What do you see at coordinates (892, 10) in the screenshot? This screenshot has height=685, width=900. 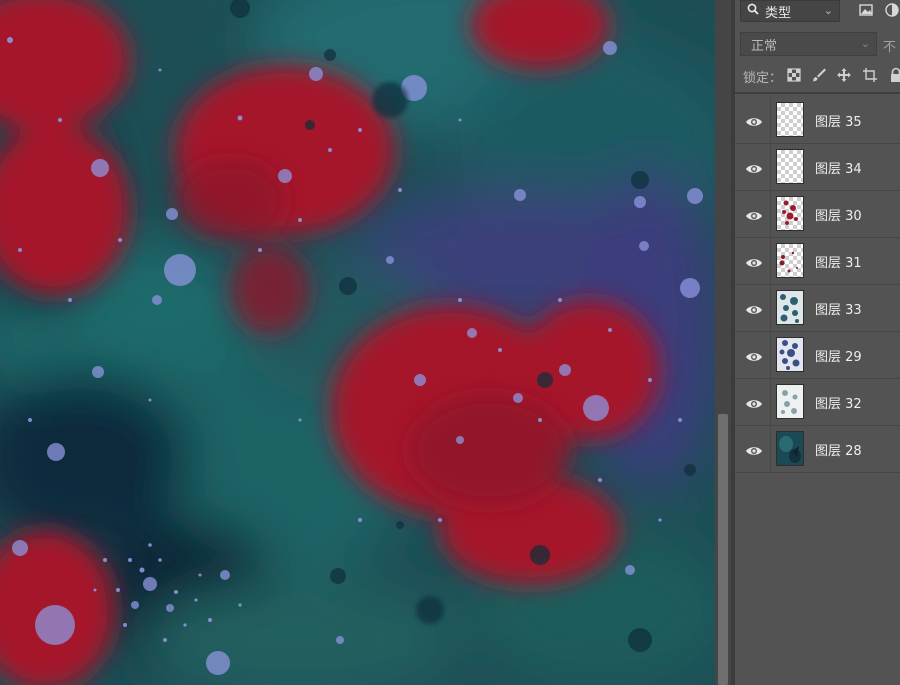 I see `filter-adjustment-layer-icon` at bounding box center [892, 10].